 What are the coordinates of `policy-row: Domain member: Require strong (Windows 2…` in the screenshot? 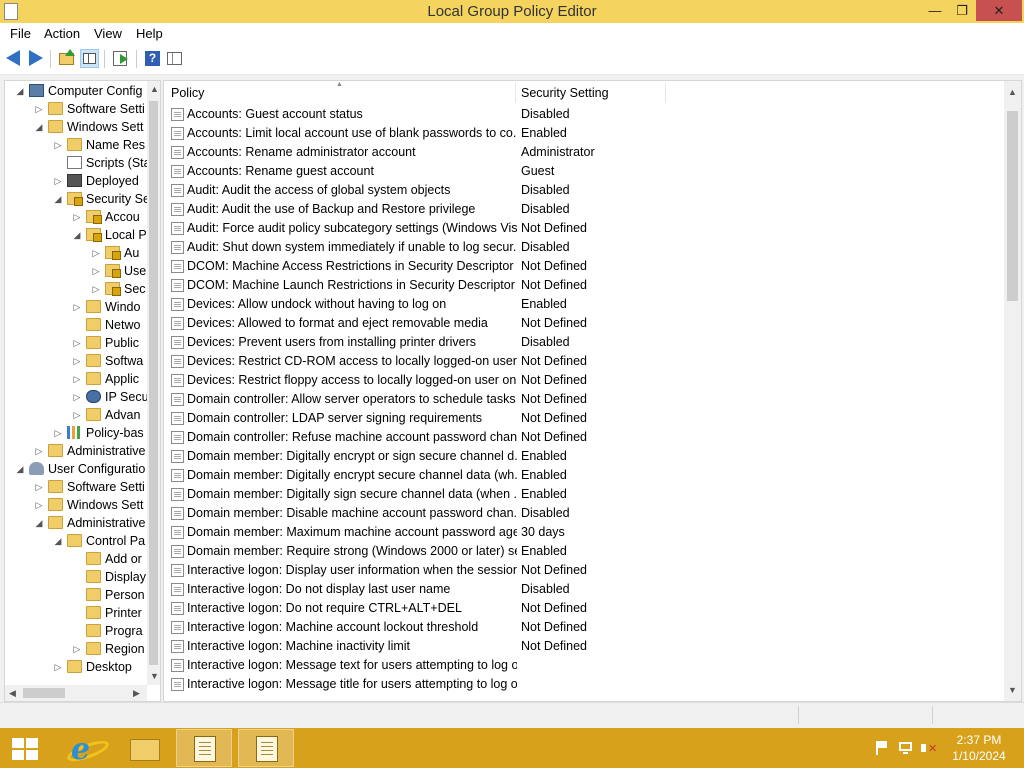 It's located at (584, 551).